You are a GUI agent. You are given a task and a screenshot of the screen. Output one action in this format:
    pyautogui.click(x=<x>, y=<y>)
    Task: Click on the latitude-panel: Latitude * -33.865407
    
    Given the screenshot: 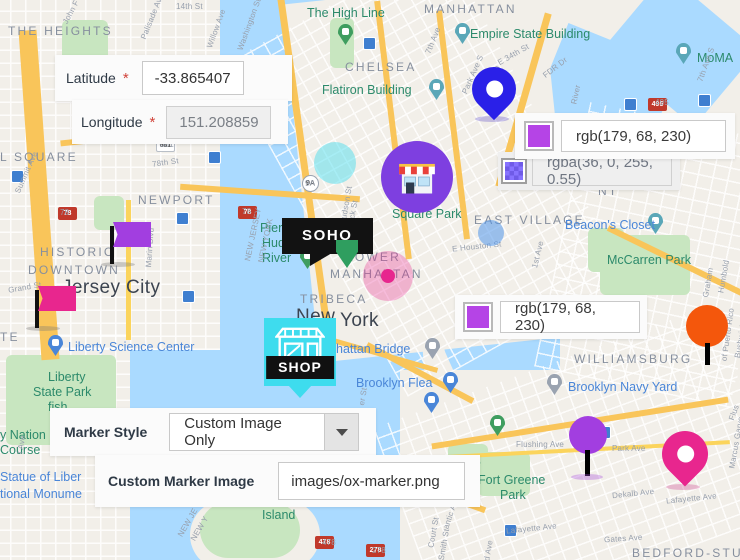 What is the action you would take?
    pyautogui.click(x=173, y=78)
    